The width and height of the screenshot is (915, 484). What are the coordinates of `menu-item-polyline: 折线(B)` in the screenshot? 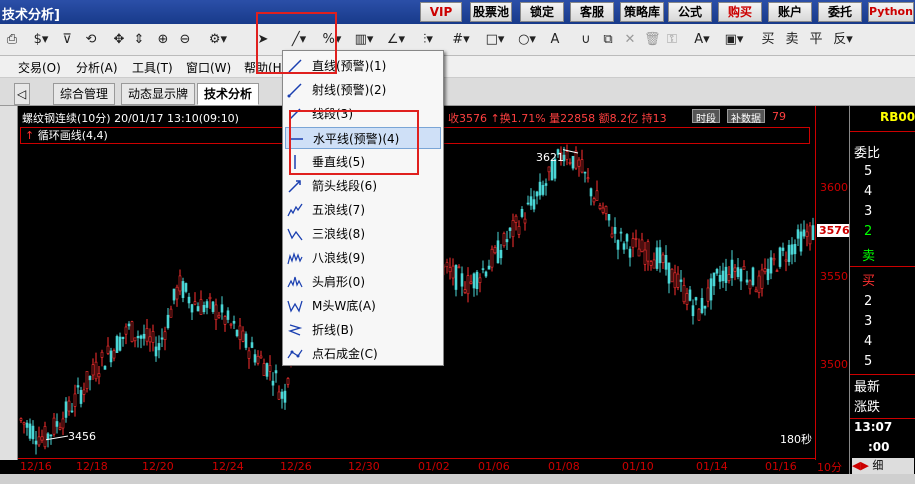 It's located at (363, 330).